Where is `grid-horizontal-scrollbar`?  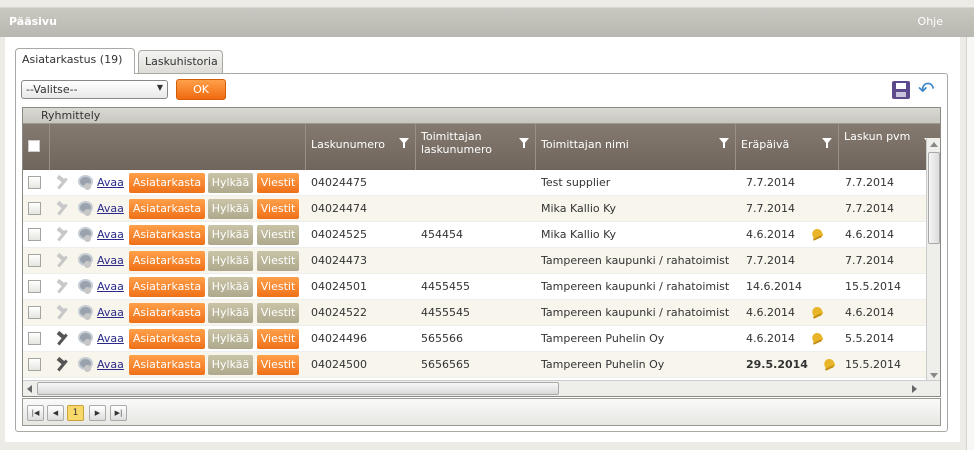
grid-horizontal-scrollbar is located at coordinates (481, 388).